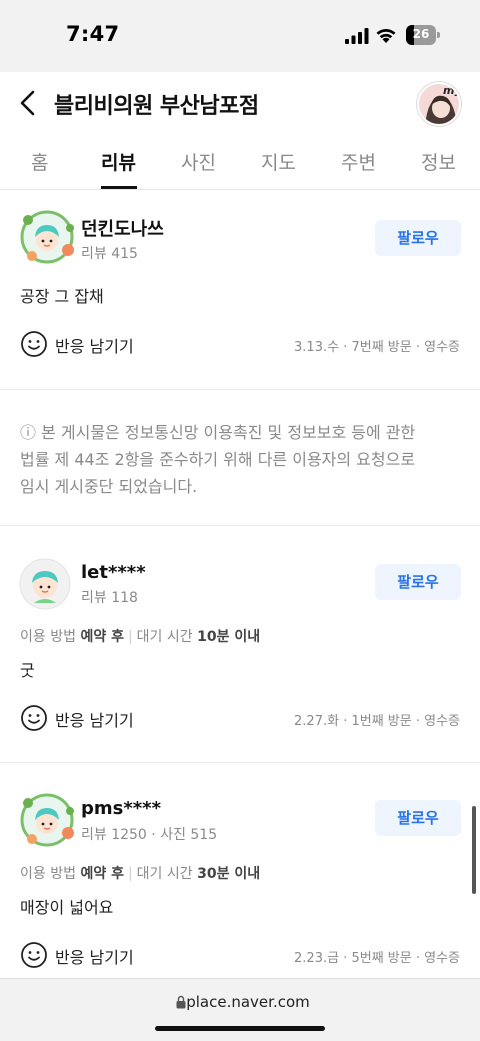  Describe the element at coordinates (377, 347) in the screenshot. I see `visit-meta: 3.13.수 · 7번째 방문 · 영수증` at that location.